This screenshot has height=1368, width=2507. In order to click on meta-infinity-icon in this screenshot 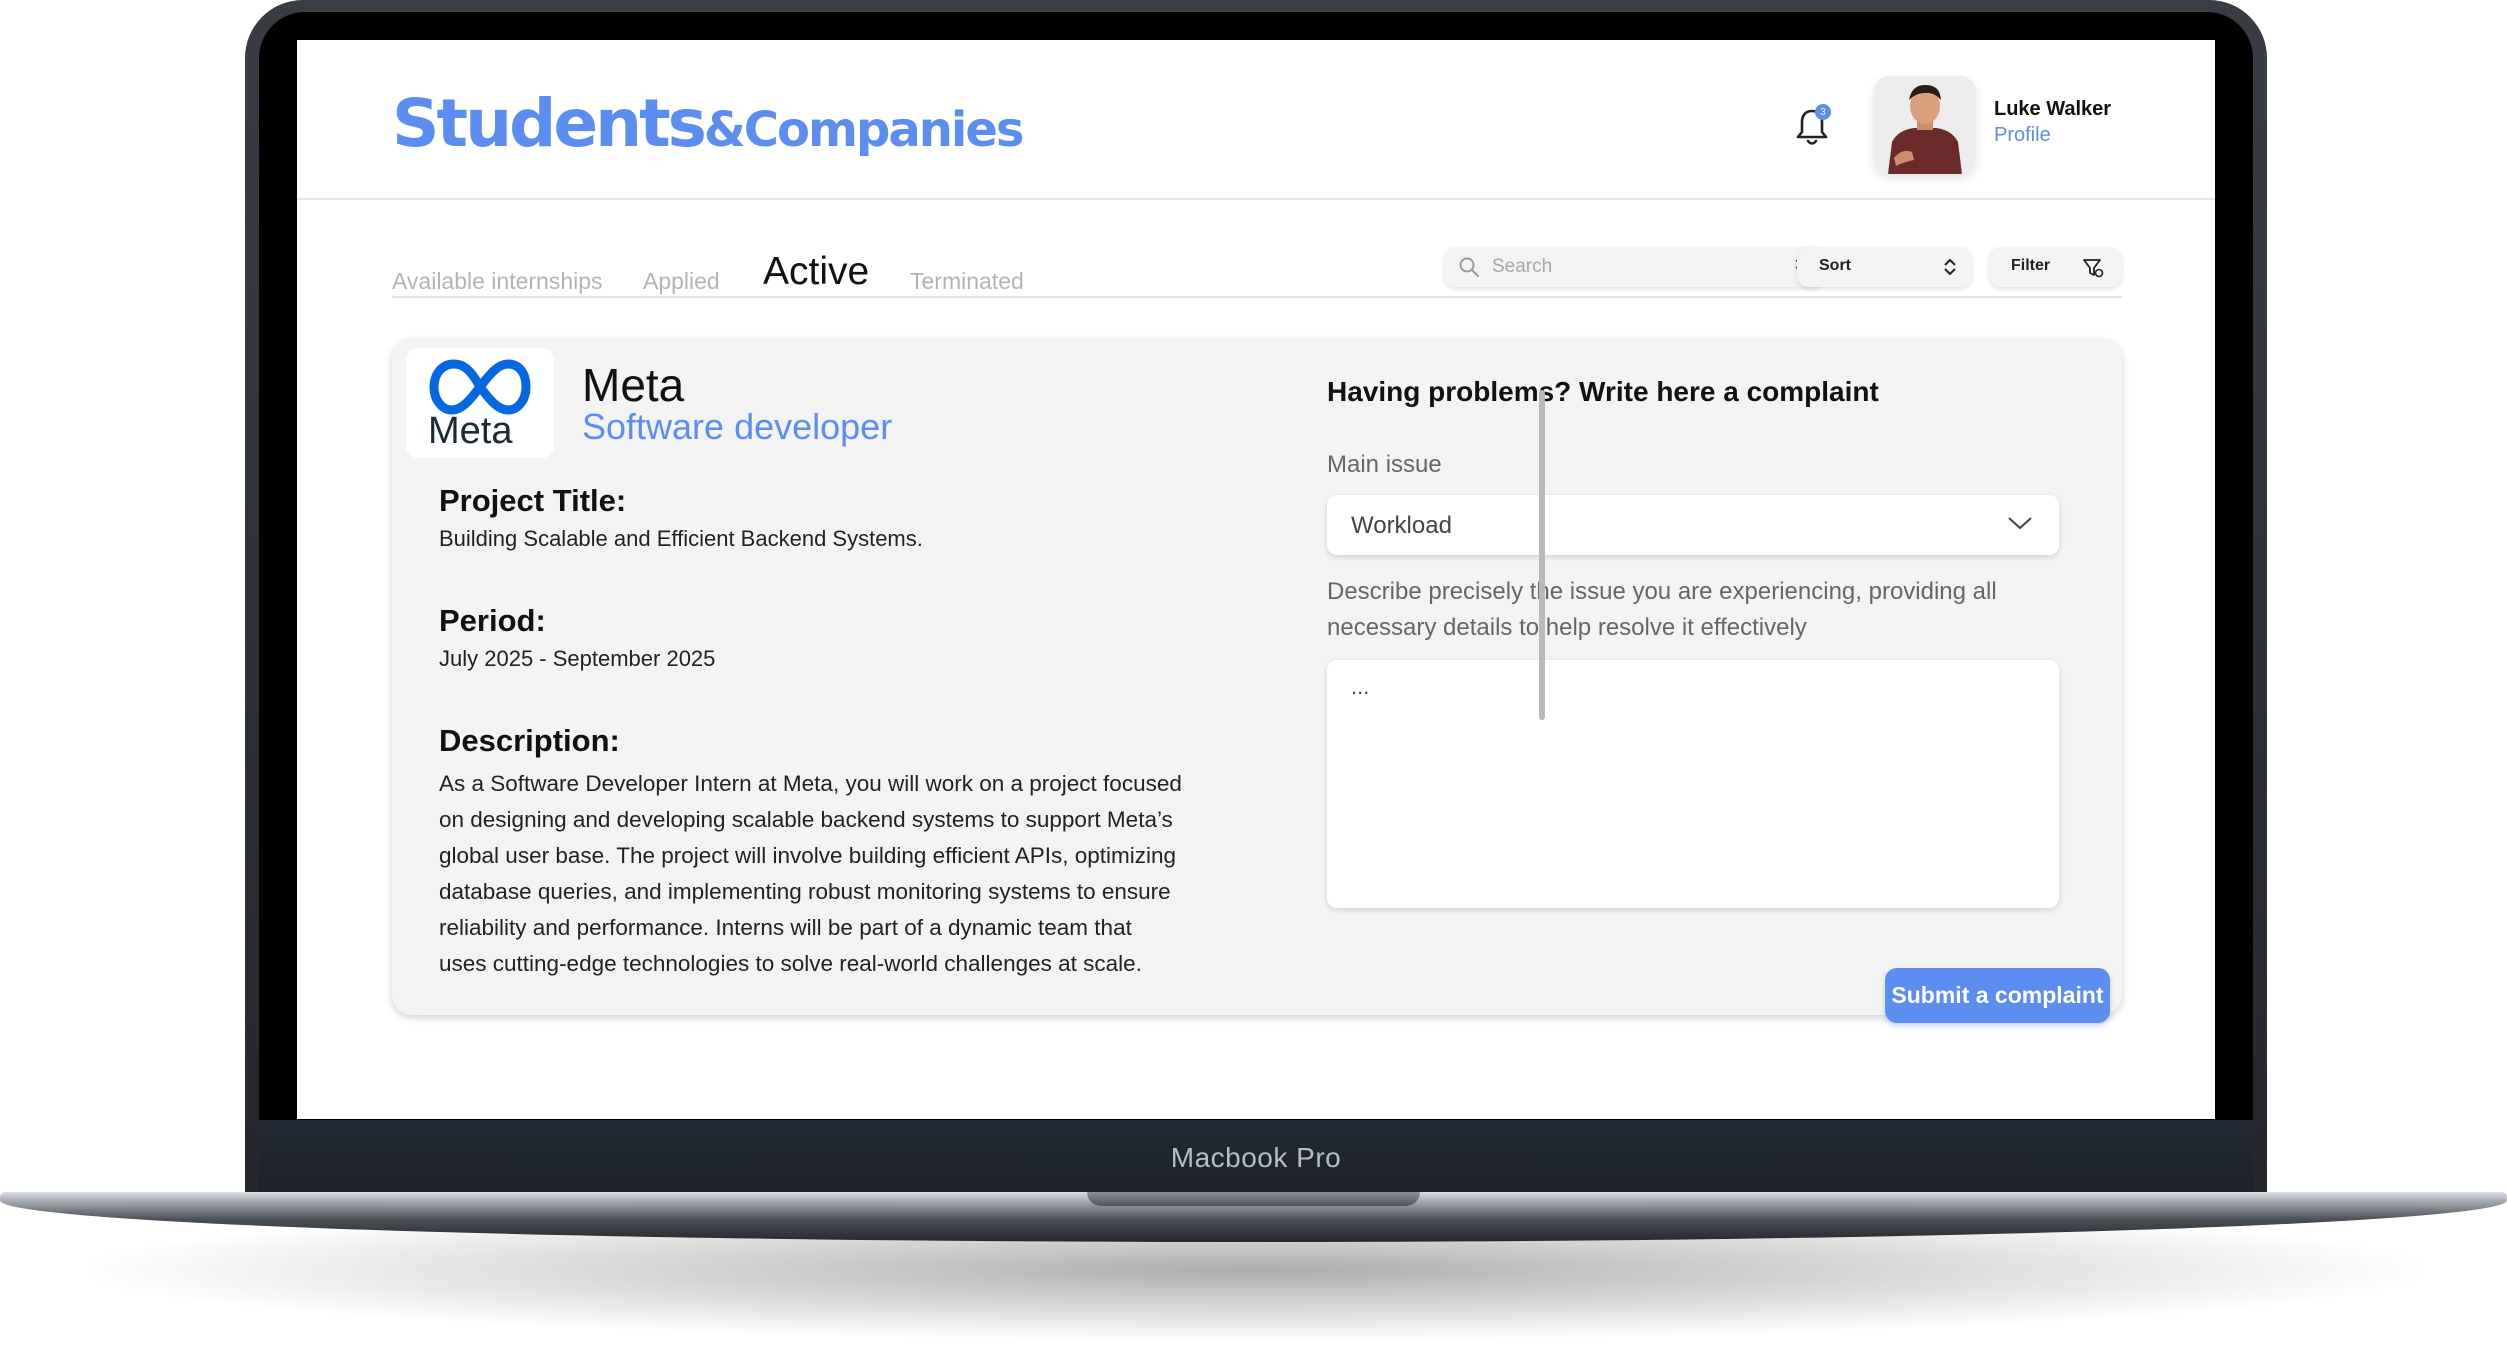, I will do `click(480, 387)`.